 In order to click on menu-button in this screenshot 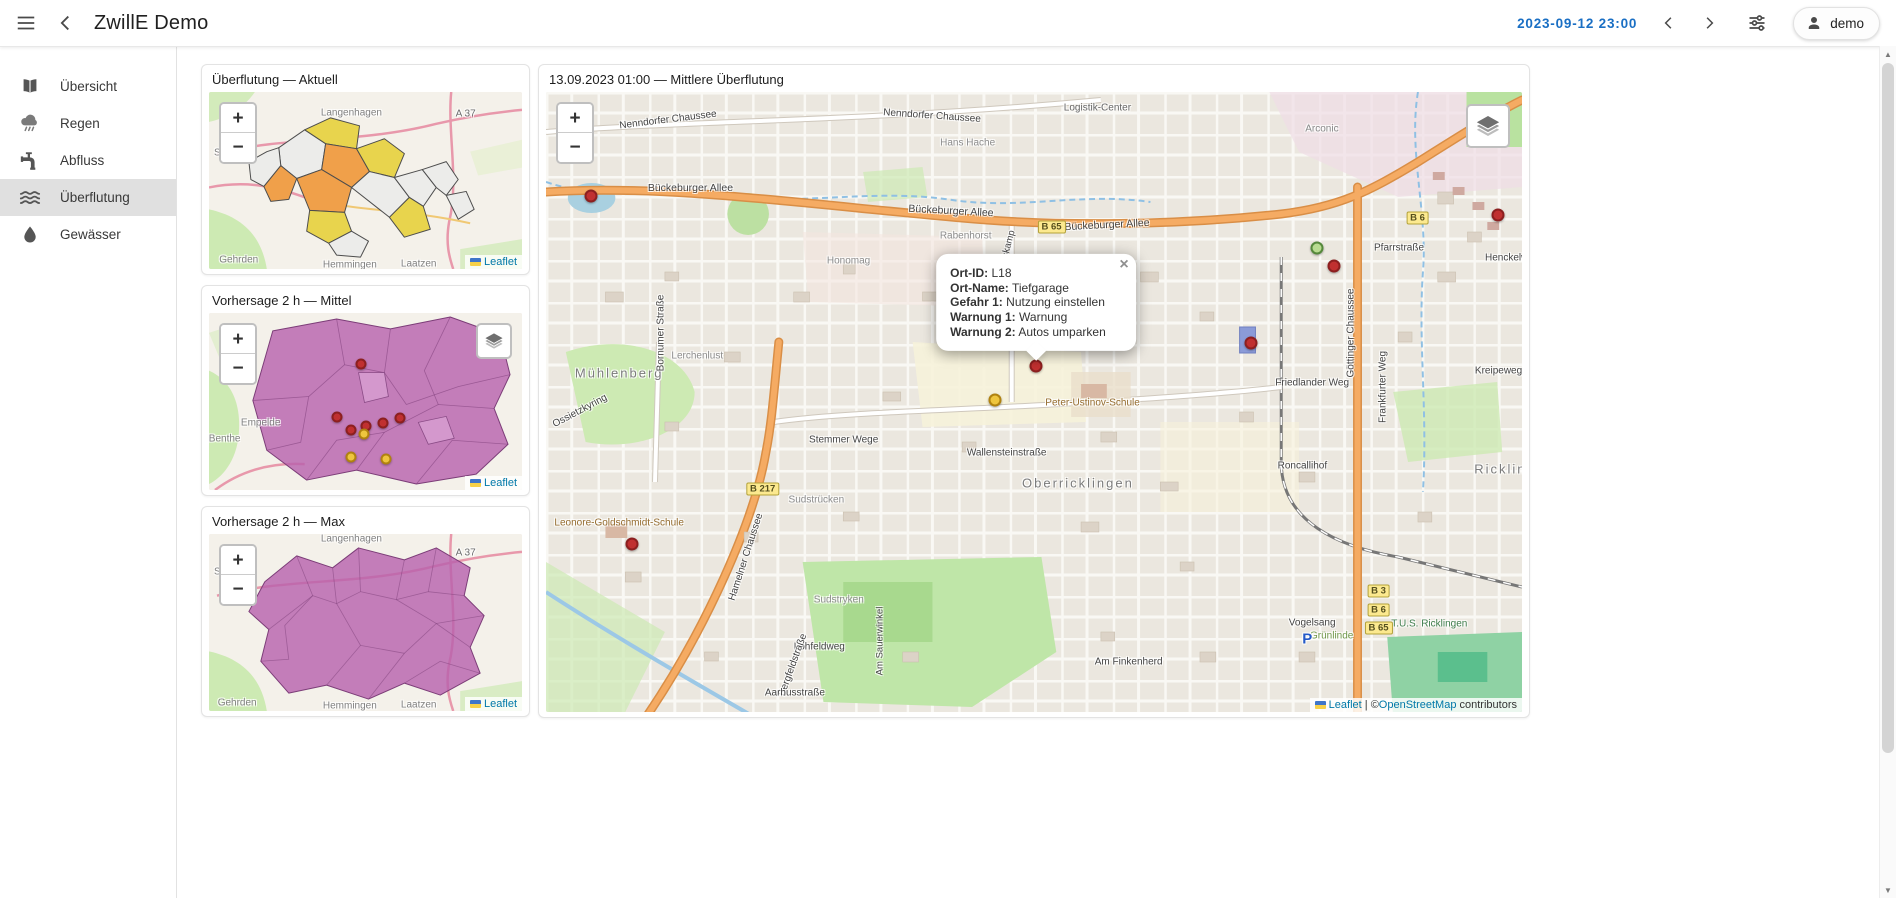, I will do `click(26, 23)`.